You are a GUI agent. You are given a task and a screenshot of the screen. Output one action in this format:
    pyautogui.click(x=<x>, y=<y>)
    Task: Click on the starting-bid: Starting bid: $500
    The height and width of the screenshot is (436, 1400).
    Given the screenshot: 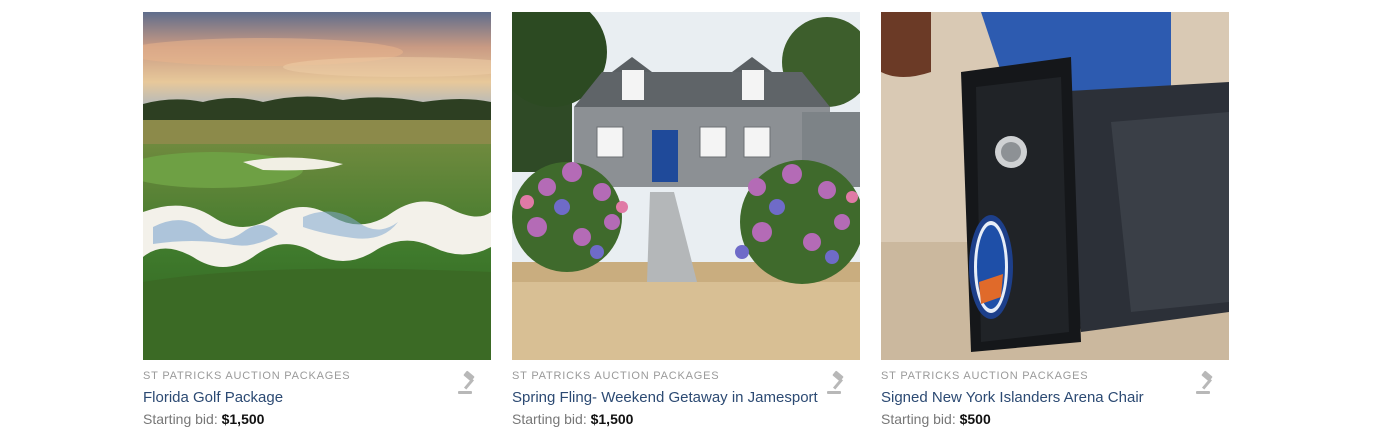 What is the action you would take?
    pyautogui.click(x=1055, y=419)
    